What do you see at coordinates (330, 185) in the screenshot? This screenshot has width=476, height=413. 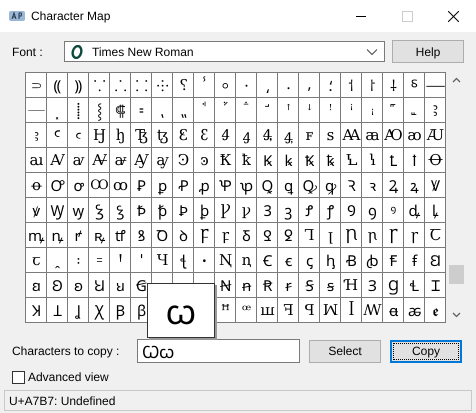 I see `character-cell: ꝙ` at bounding box center [330, 185].